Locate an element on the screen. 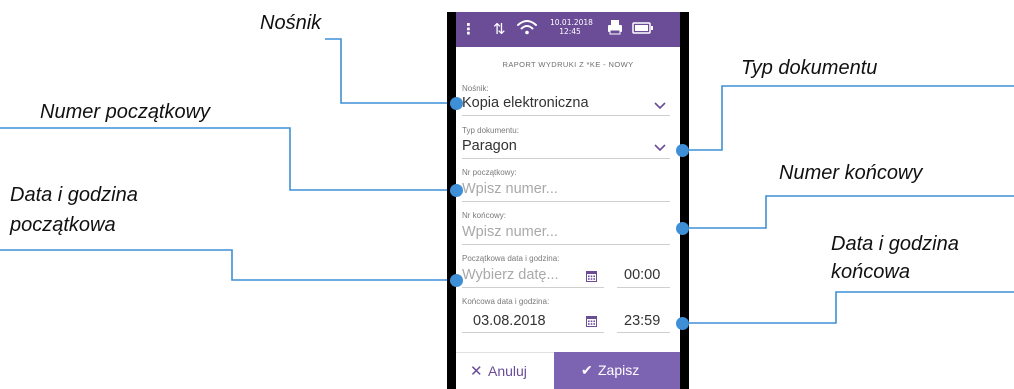  battery-icon is located at coordinates (642, 28).